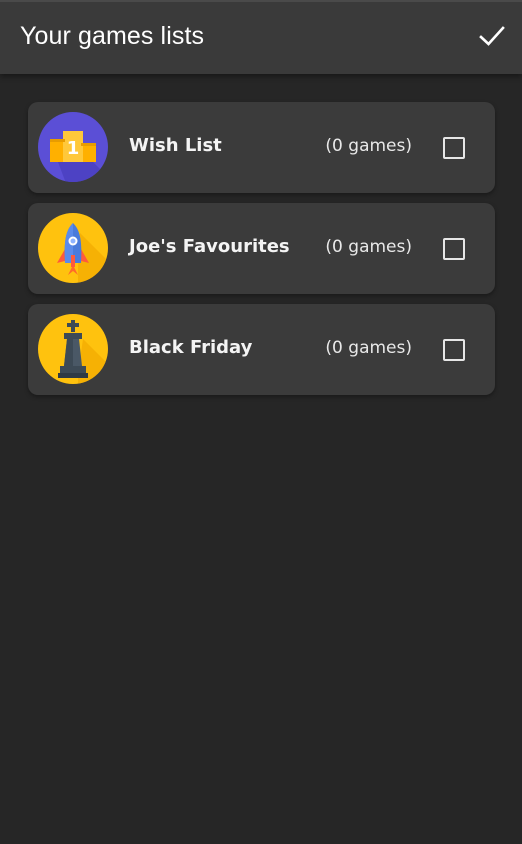 This screenshot has height=844, width=522. I want to click on list-name: Joe's Favourites, so click(209, 246).